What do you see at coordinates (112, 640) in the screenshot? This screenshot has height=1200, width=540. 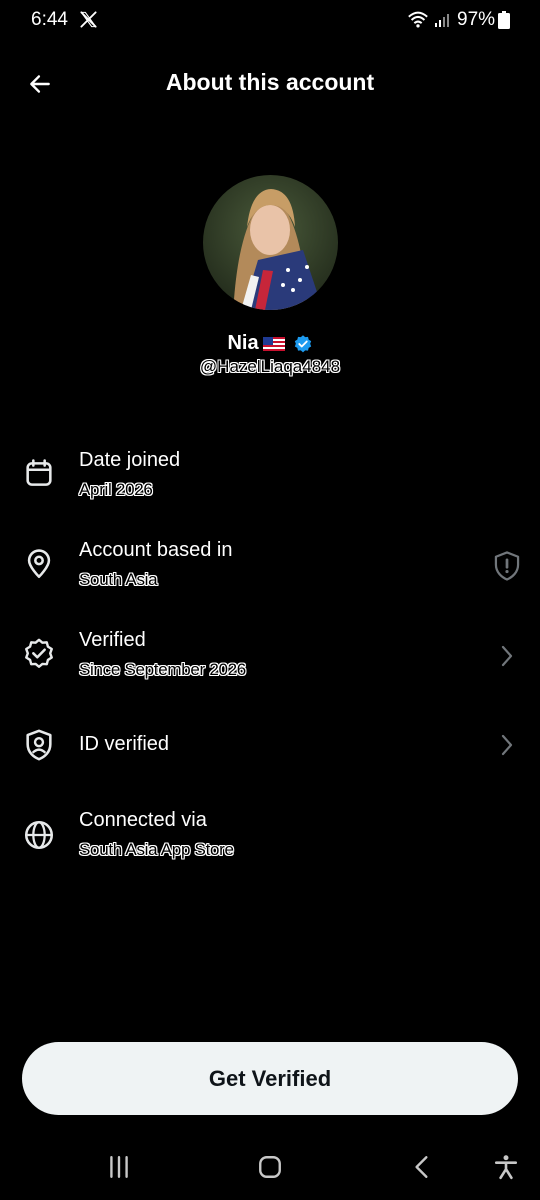 I see `row-title: Verified` at bounding box center [112, 640].